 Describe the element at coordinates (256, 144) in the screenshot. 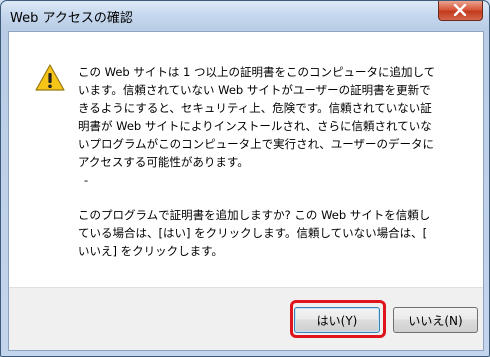

I see `message-line: いプログラムがこのコンピュータ上で実行され、ユーザーのデータに` at that location.